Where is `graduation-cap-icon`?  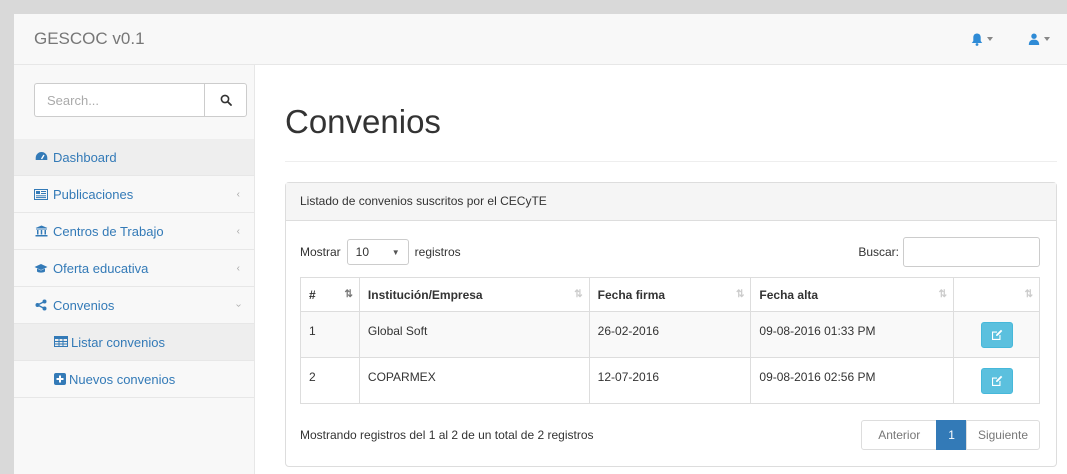
graduation-cap-icon is located at coordinates (41, 268).